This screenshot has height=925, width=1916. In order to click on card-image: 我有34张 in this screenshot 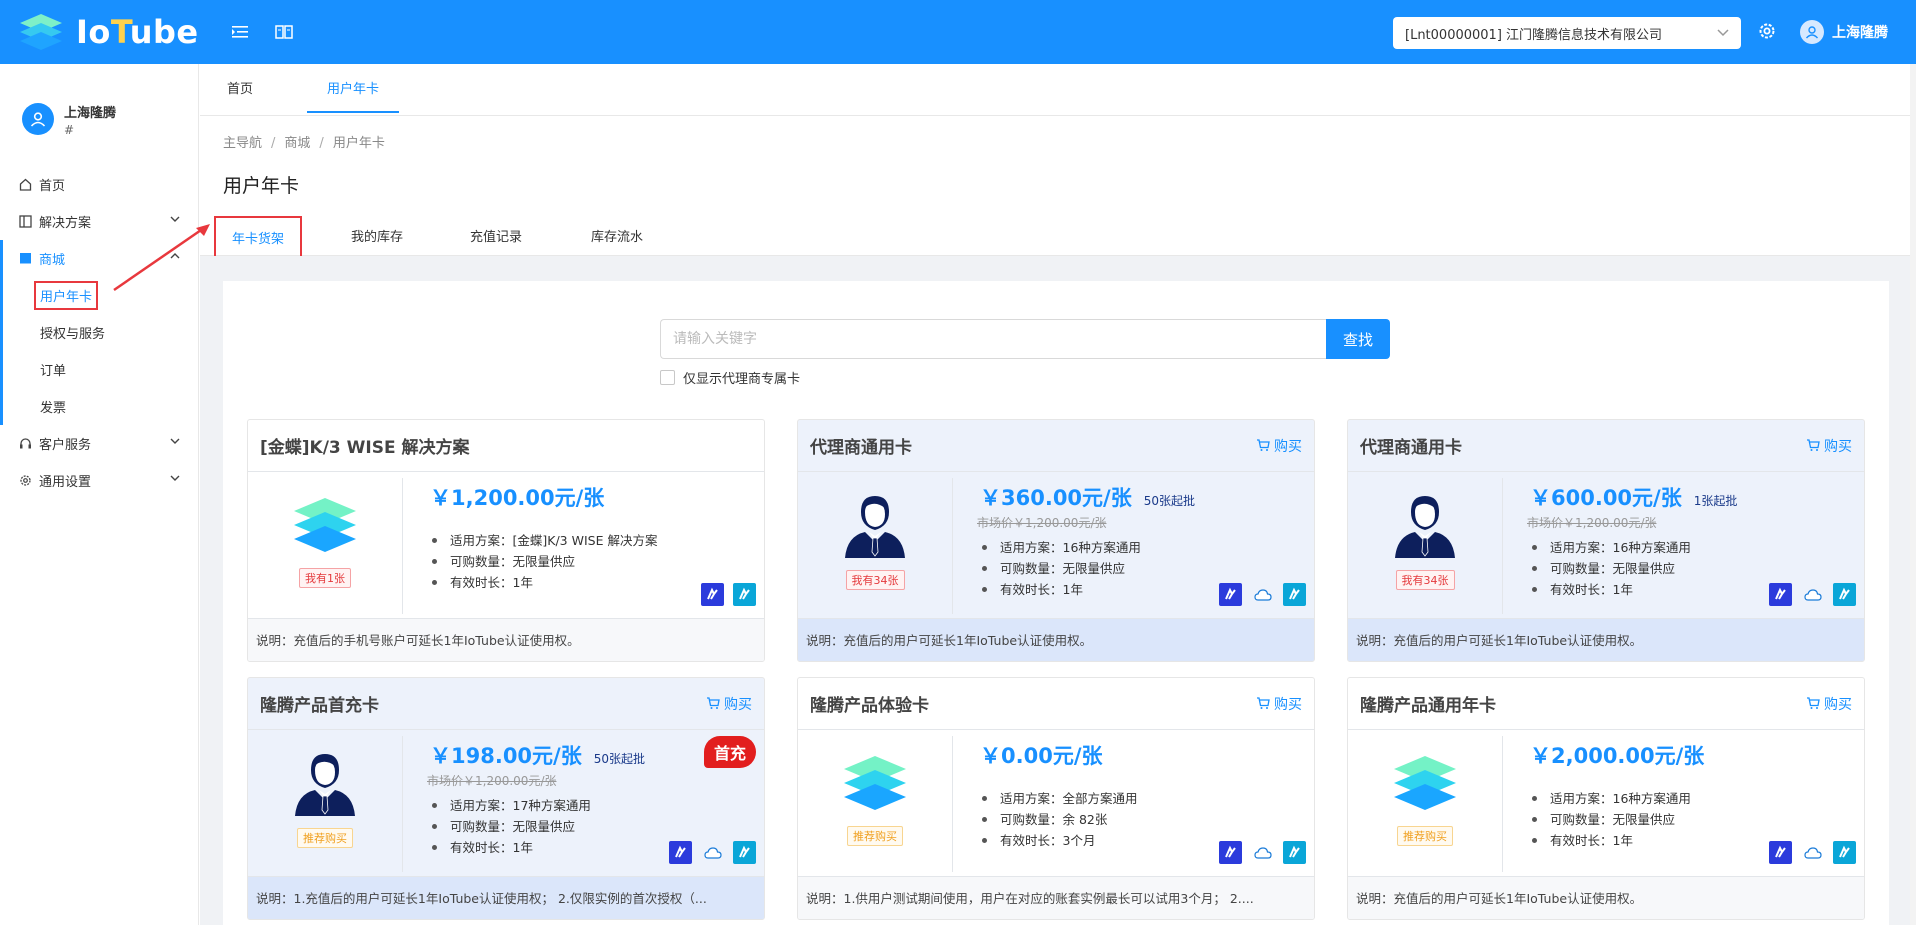, I will do `click(1425, 546)`.